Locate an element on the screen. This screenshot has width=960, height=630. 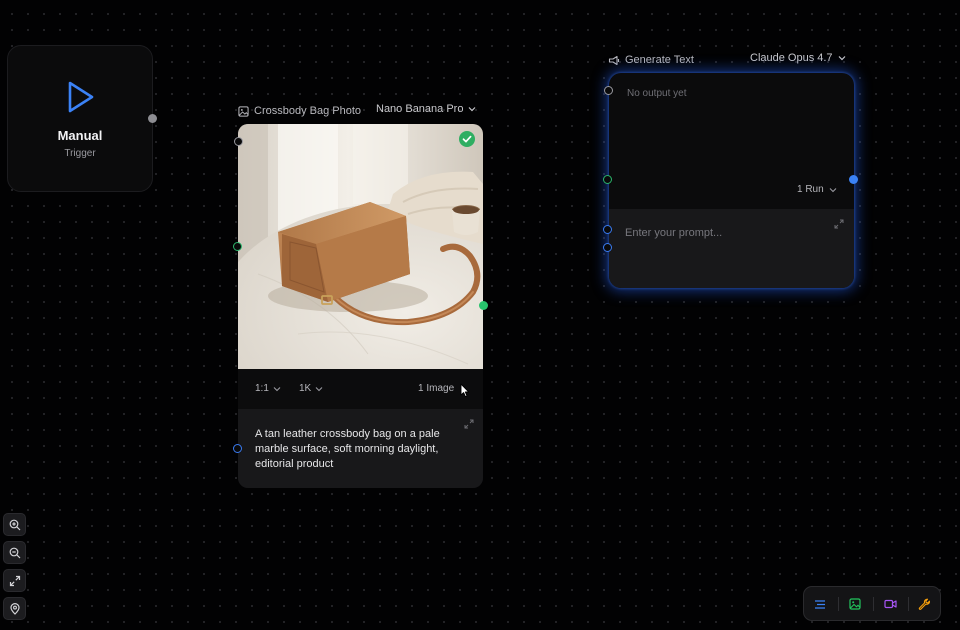
generated-image is located at coordinates (360, 246).